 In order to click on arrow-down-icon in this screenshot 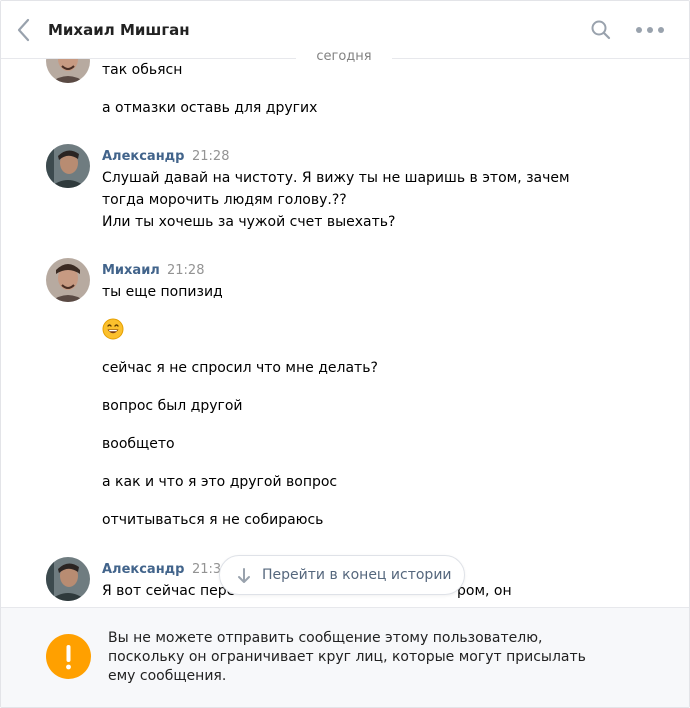, I will do `click(244, 575)`.